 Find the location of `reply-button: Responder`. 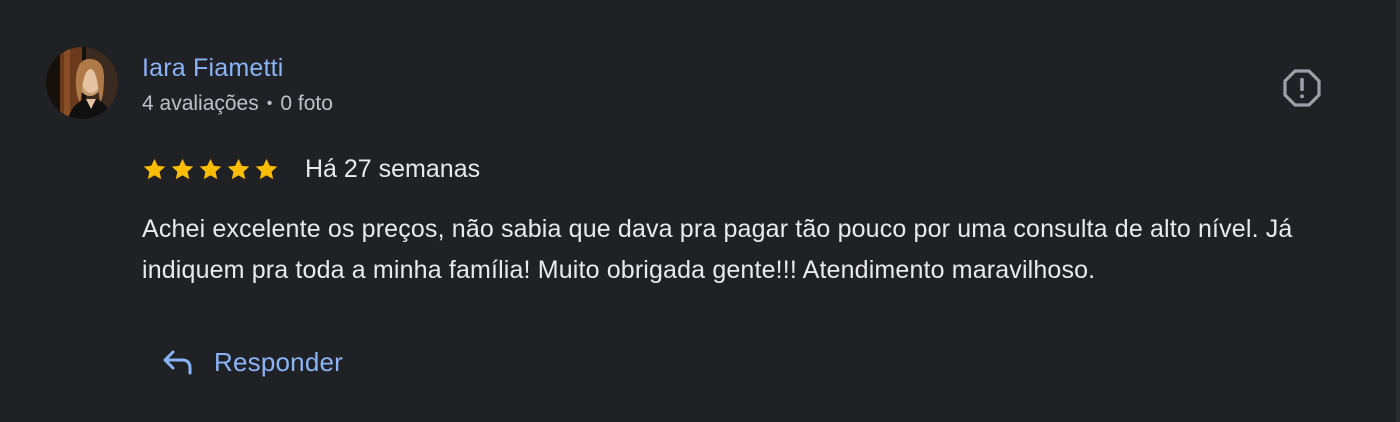

reply-button: Responder is located at coordinates (252, 362).